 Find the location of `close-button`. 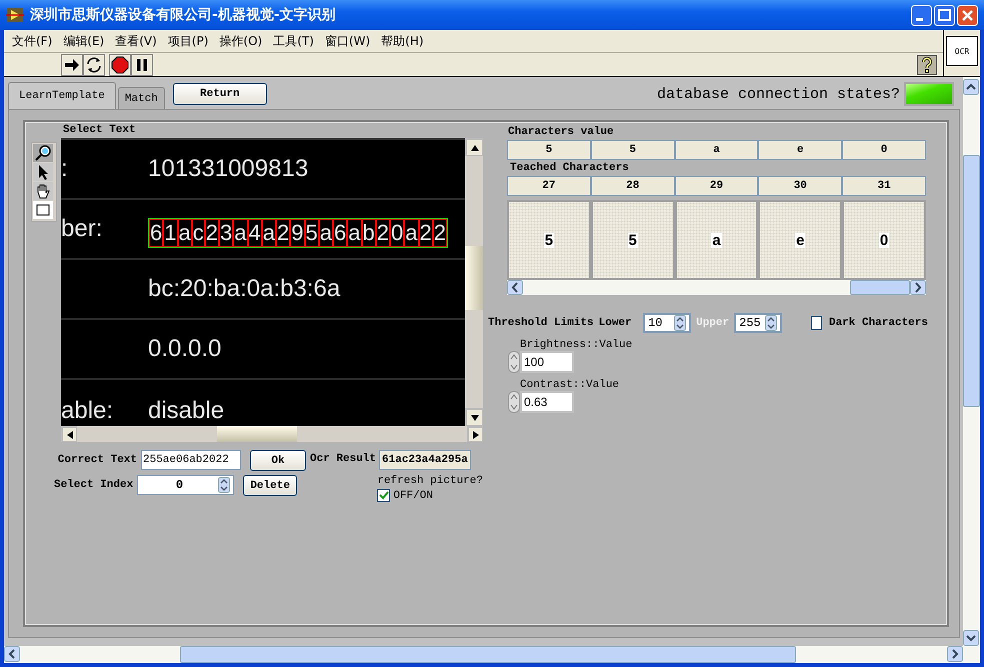

close-button is located at coordinates (967, 15).